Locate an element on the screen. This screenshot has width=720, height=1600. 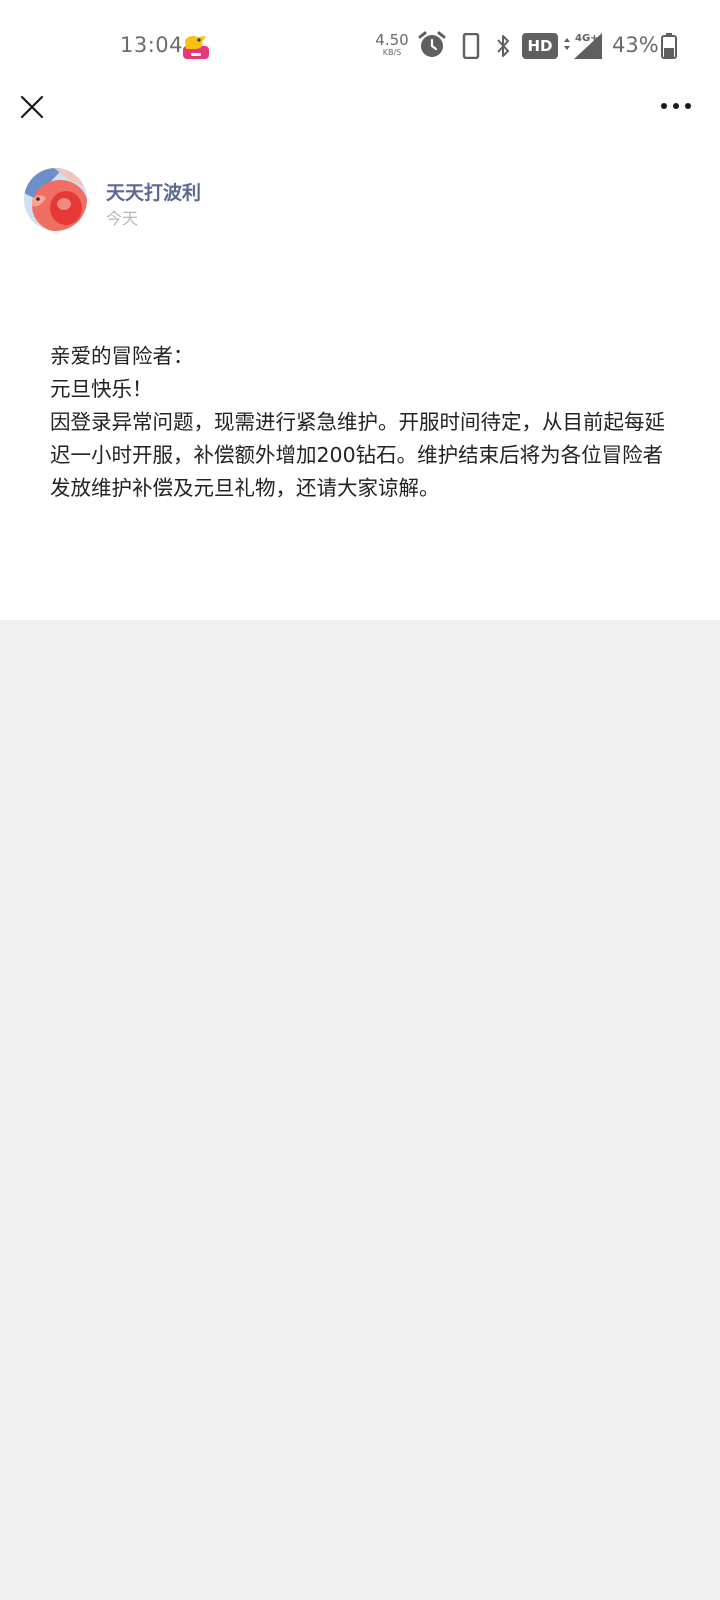
post-time: 今天 is located at coordinates (122, 218).